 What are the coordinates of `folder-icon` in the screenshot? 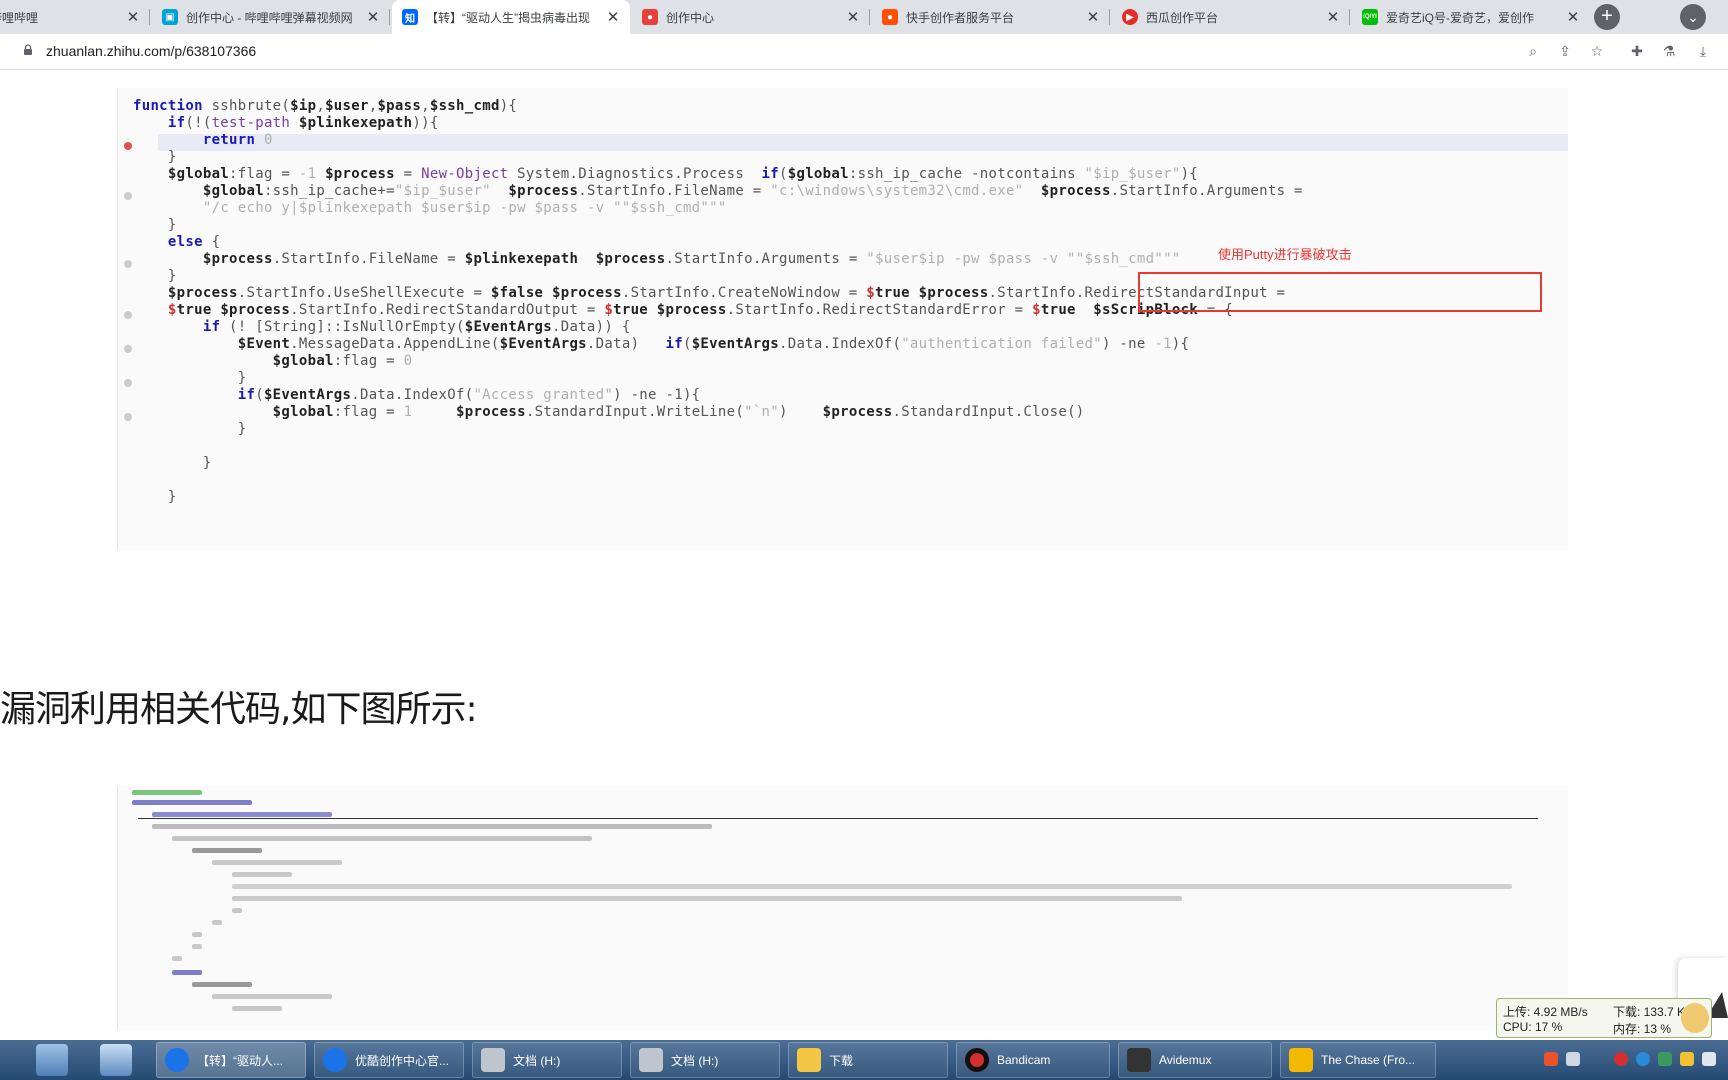 It's located at (809, 1060).